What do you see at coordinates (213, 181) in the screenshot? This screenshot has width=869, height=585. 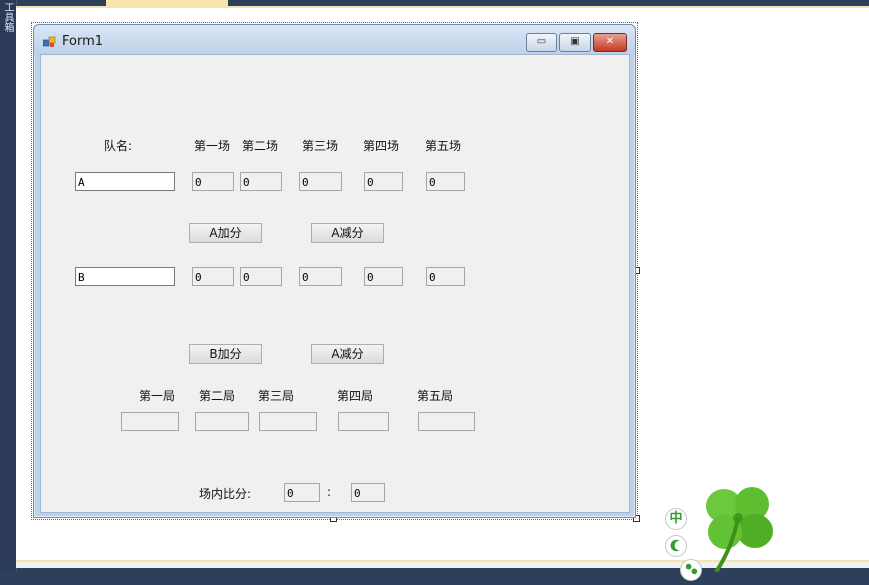 I see `team-a-game-1-score: 0` at bounding box center [213, 181].